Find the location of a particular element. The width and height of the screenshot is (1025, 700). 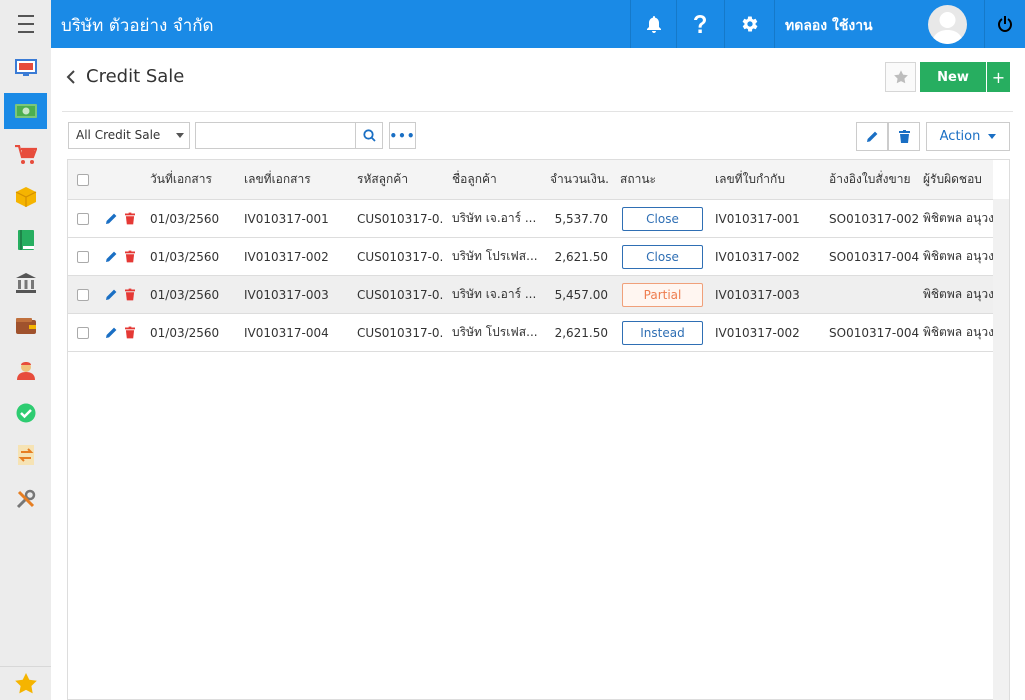

logout-button is located at coordinates (1004, 24).